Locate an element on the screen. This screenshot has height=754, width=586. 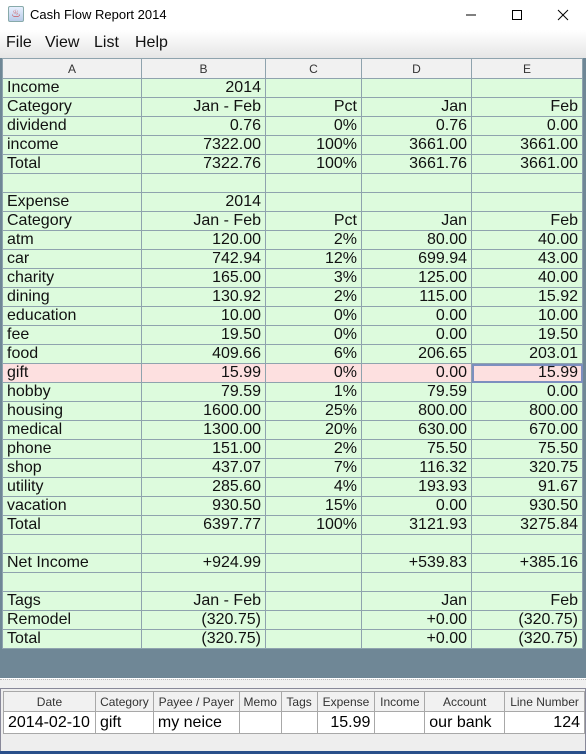
row-label-cell: housing is located at coordinates (72, 411).